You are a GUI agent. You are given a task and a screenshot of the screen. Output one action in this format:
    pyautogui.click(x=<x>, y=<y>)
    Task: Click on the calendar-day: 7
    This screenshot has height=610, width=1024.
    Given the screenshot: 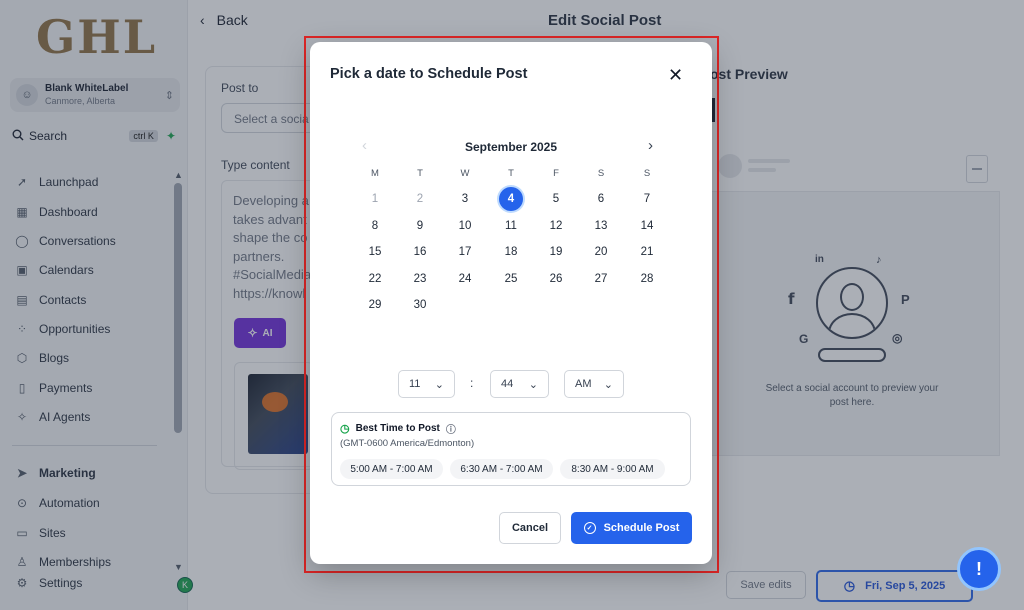 What is the action you would take?
    pyautogui.click(x=647, y=199)
    